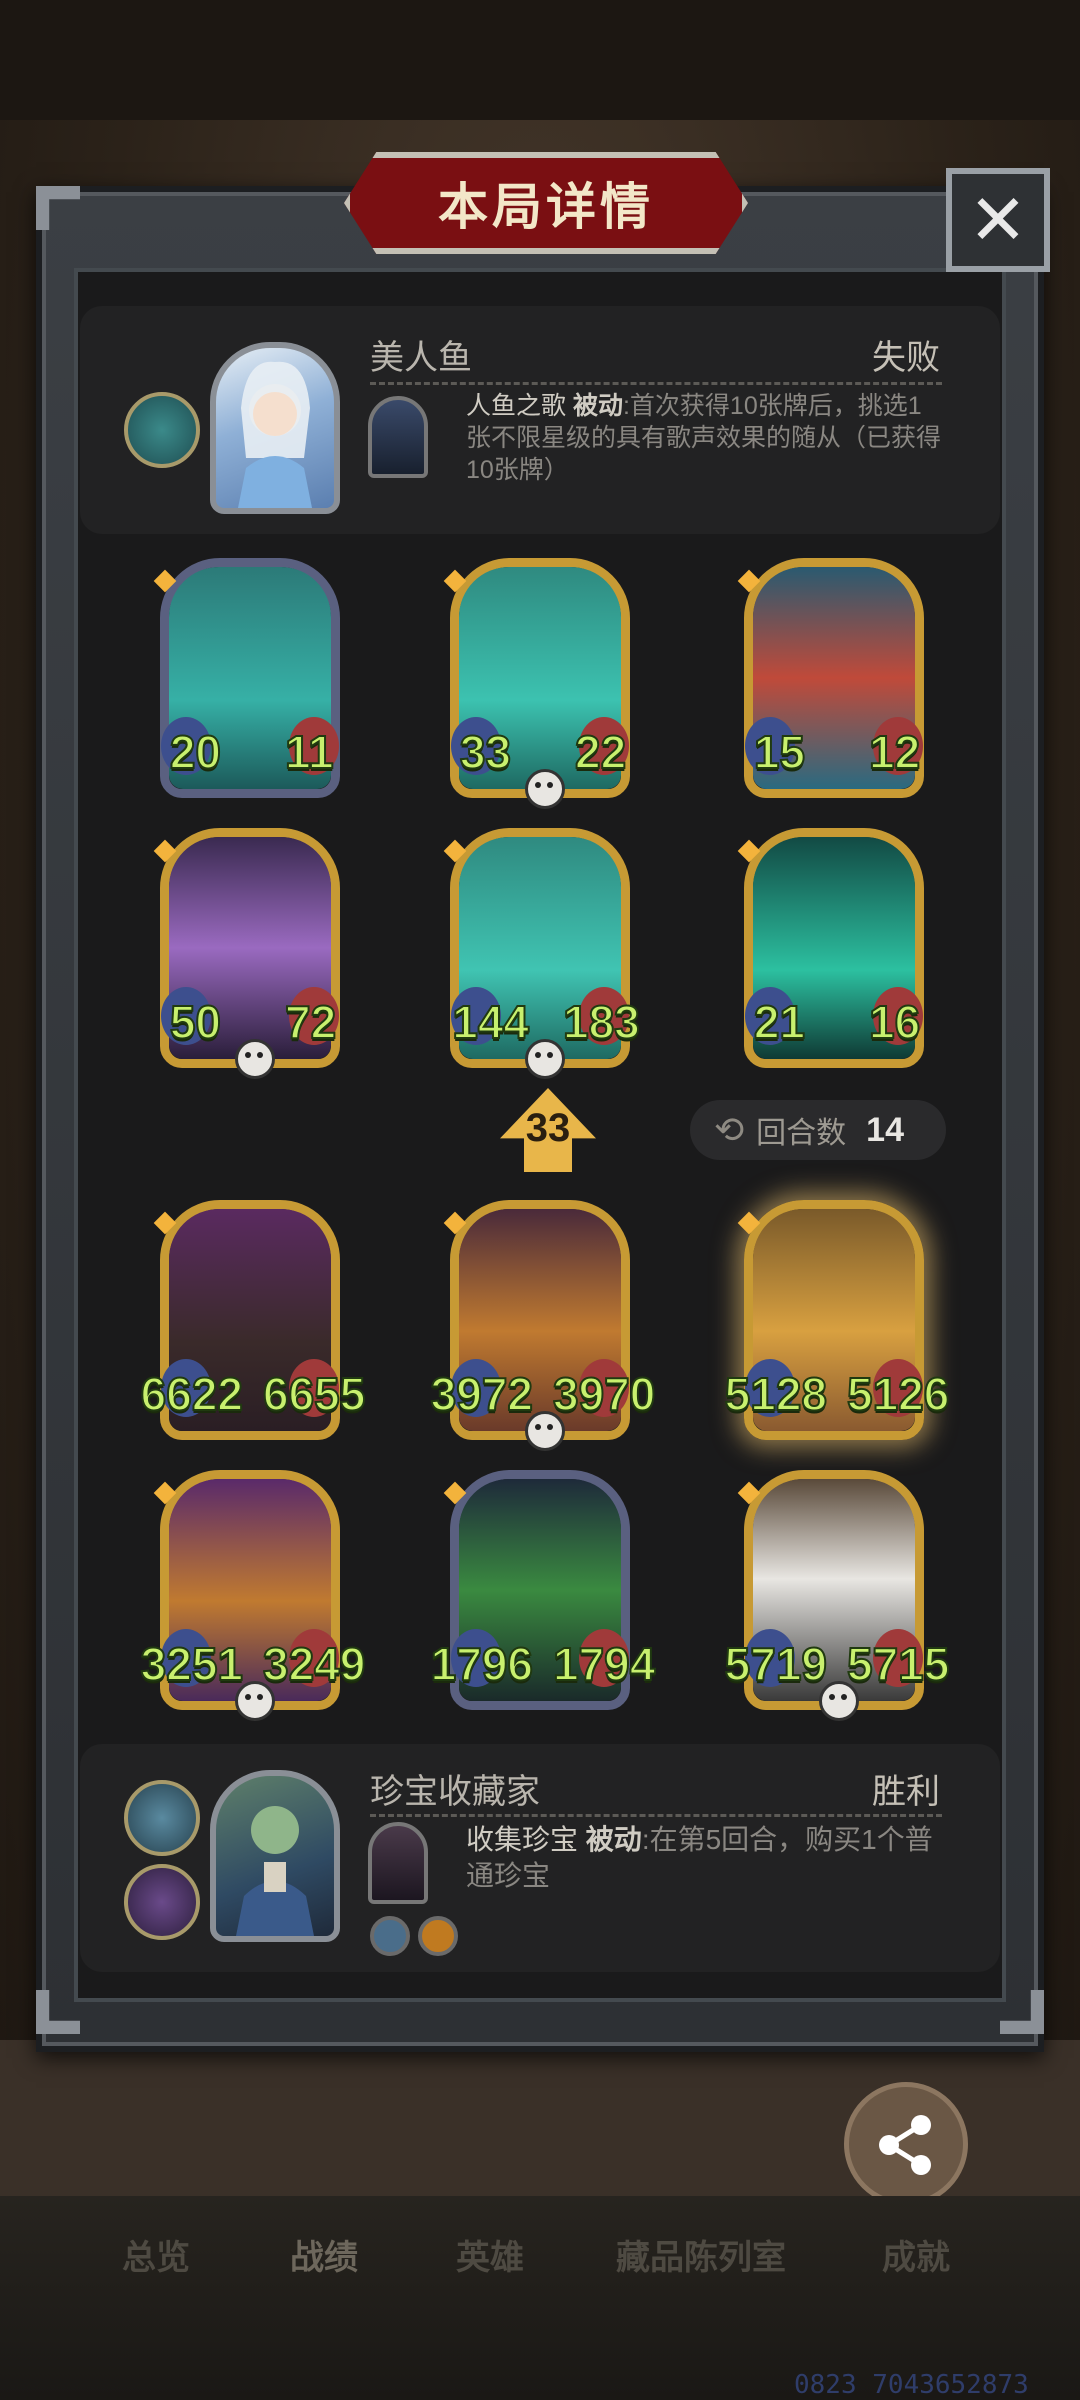 This screenshot has width=1080, height=2400. What do you see at coordinates (898, 1394) in the screenshot?
I see `health-value: 5126` at bounding box center [898, 1394].